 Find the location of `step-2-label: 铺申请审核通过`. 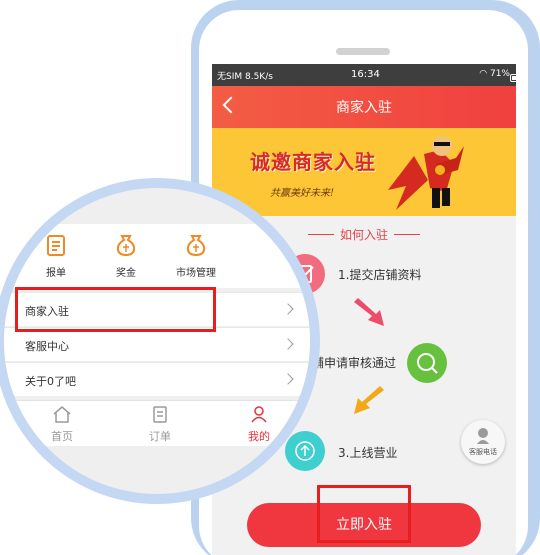

step-2-label: 铺申请审核通过 is located at coordinates (354, 363).